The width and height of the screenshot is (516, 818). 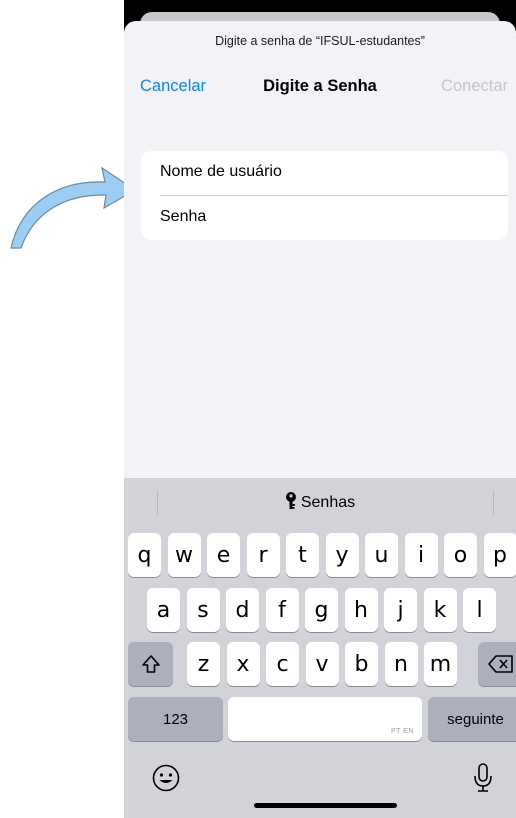 I want to click on navigation-bar: Cancelar Digite a Senha Conectar, so click(x=320, y=89).